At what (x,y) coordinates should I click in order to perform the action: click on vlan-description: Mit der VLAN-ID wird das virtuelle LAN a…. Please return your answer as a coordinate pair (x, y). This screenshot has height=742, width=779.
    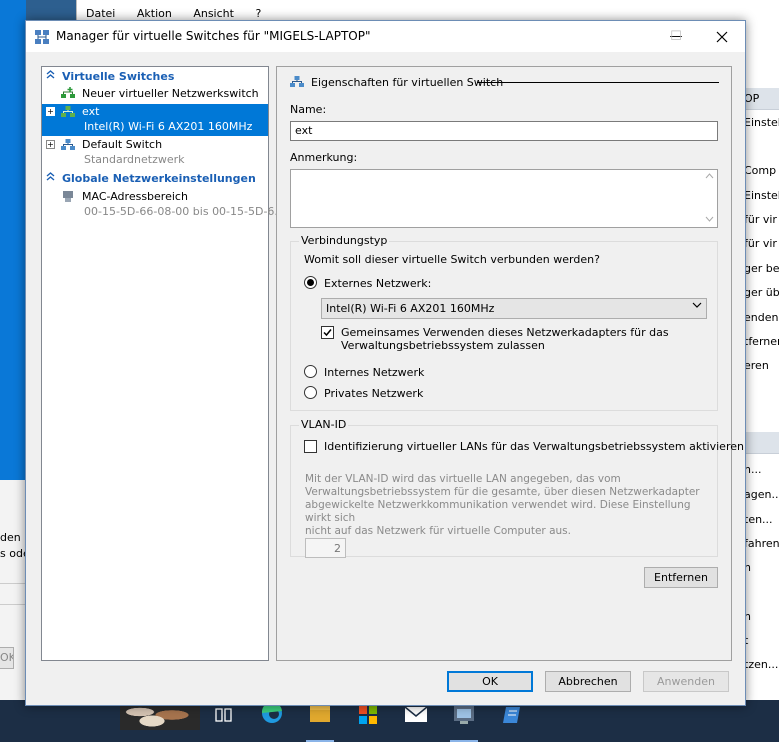
    Looking at the image, I should click on (502, 505).